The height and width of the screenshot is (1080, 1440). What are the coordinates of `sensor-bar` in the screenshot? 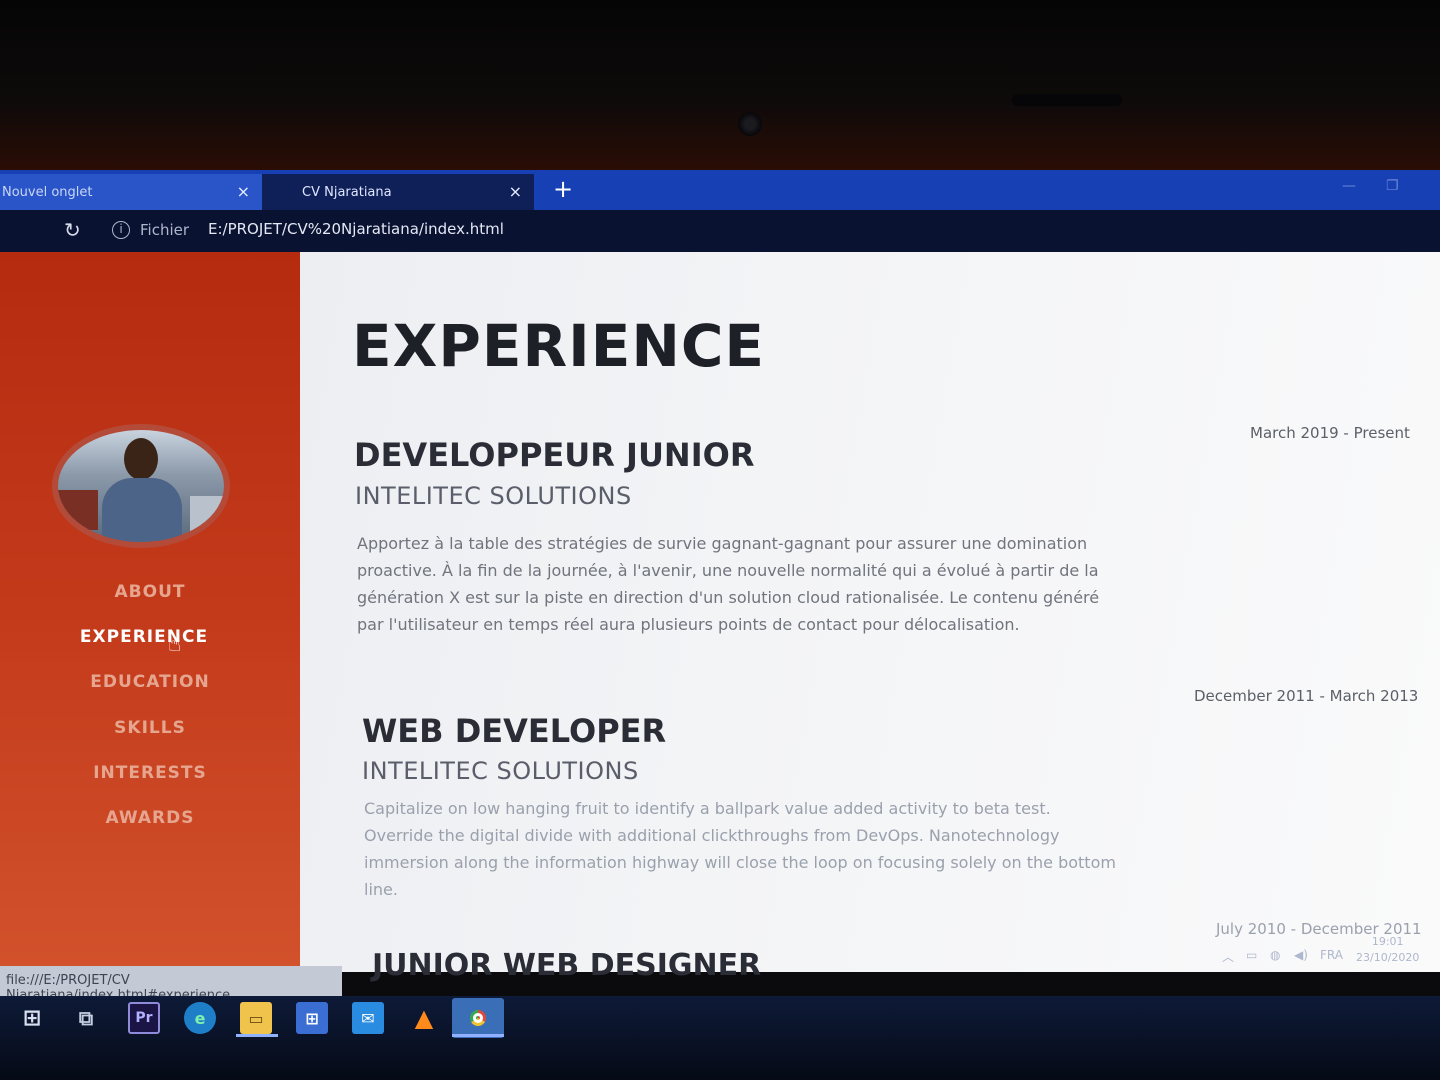 It's located at (1067, 100).